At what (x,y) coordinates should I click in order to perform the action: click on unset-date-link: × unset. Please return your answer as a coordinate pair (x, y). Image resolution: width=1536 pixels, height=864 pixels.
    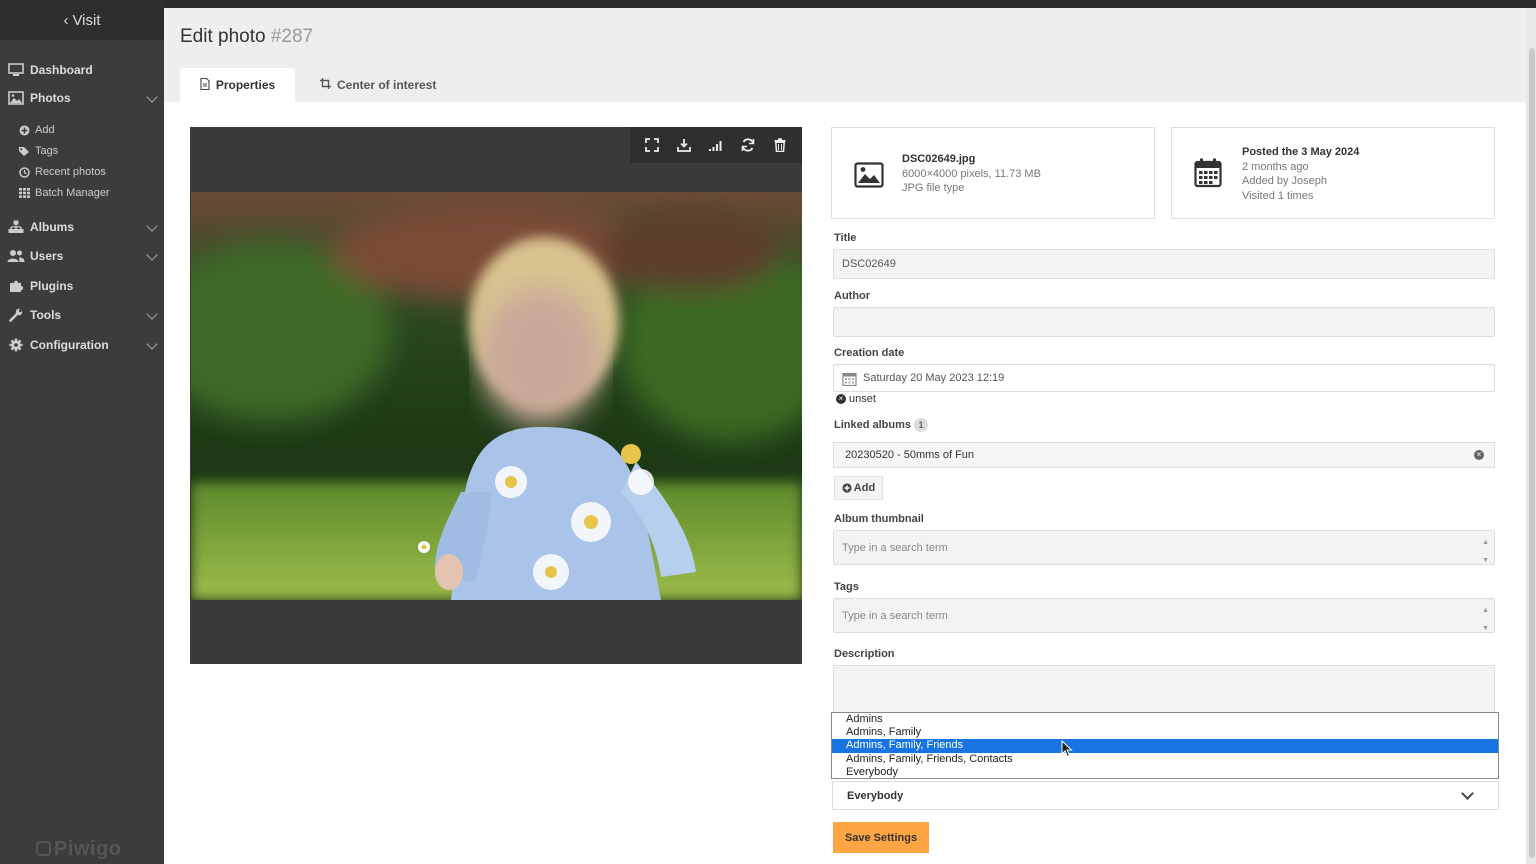
    Looking at the image, I should click on (856, 399).